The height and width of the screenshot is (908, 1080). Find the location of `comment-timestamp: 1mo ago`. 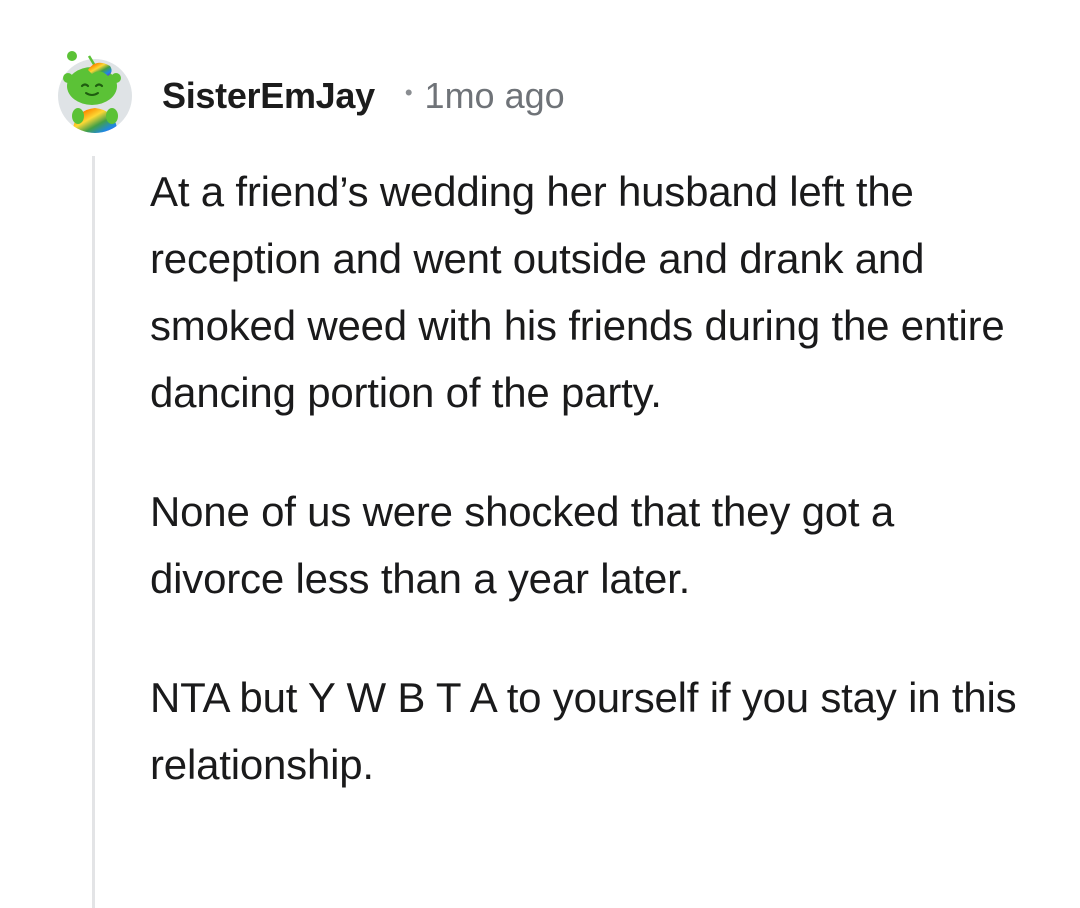

comment-timestamp: 1mo ago is located at coordinates (494, 95).